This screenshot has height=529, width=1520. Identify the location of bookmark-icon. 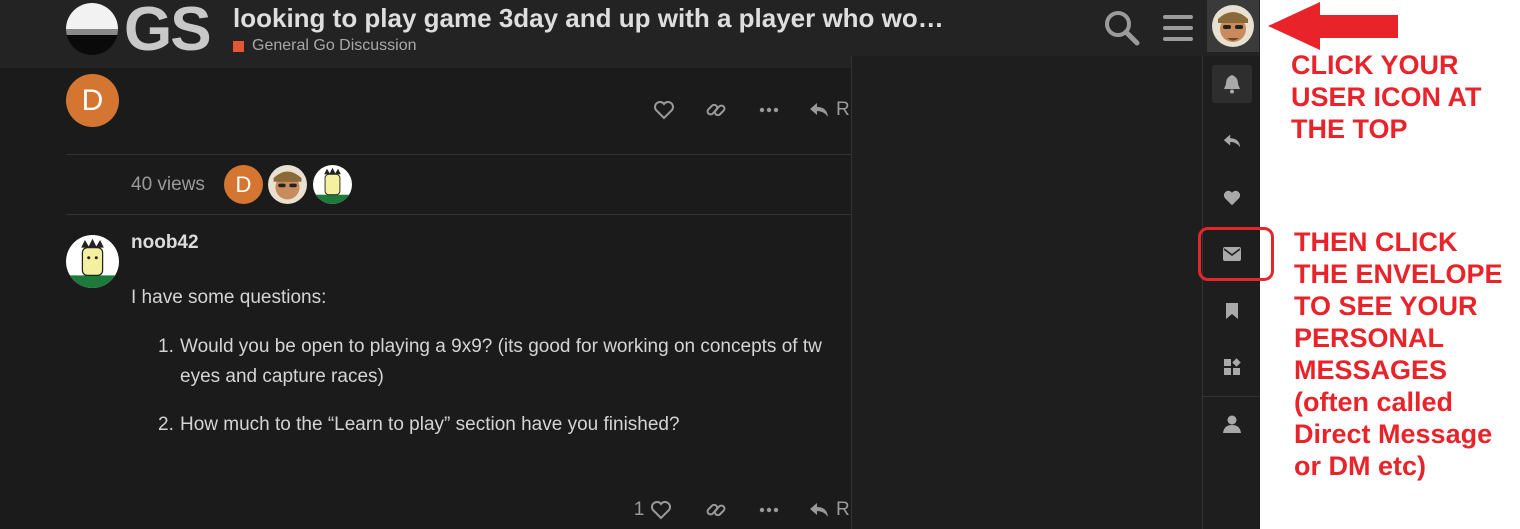
(1232, 311).